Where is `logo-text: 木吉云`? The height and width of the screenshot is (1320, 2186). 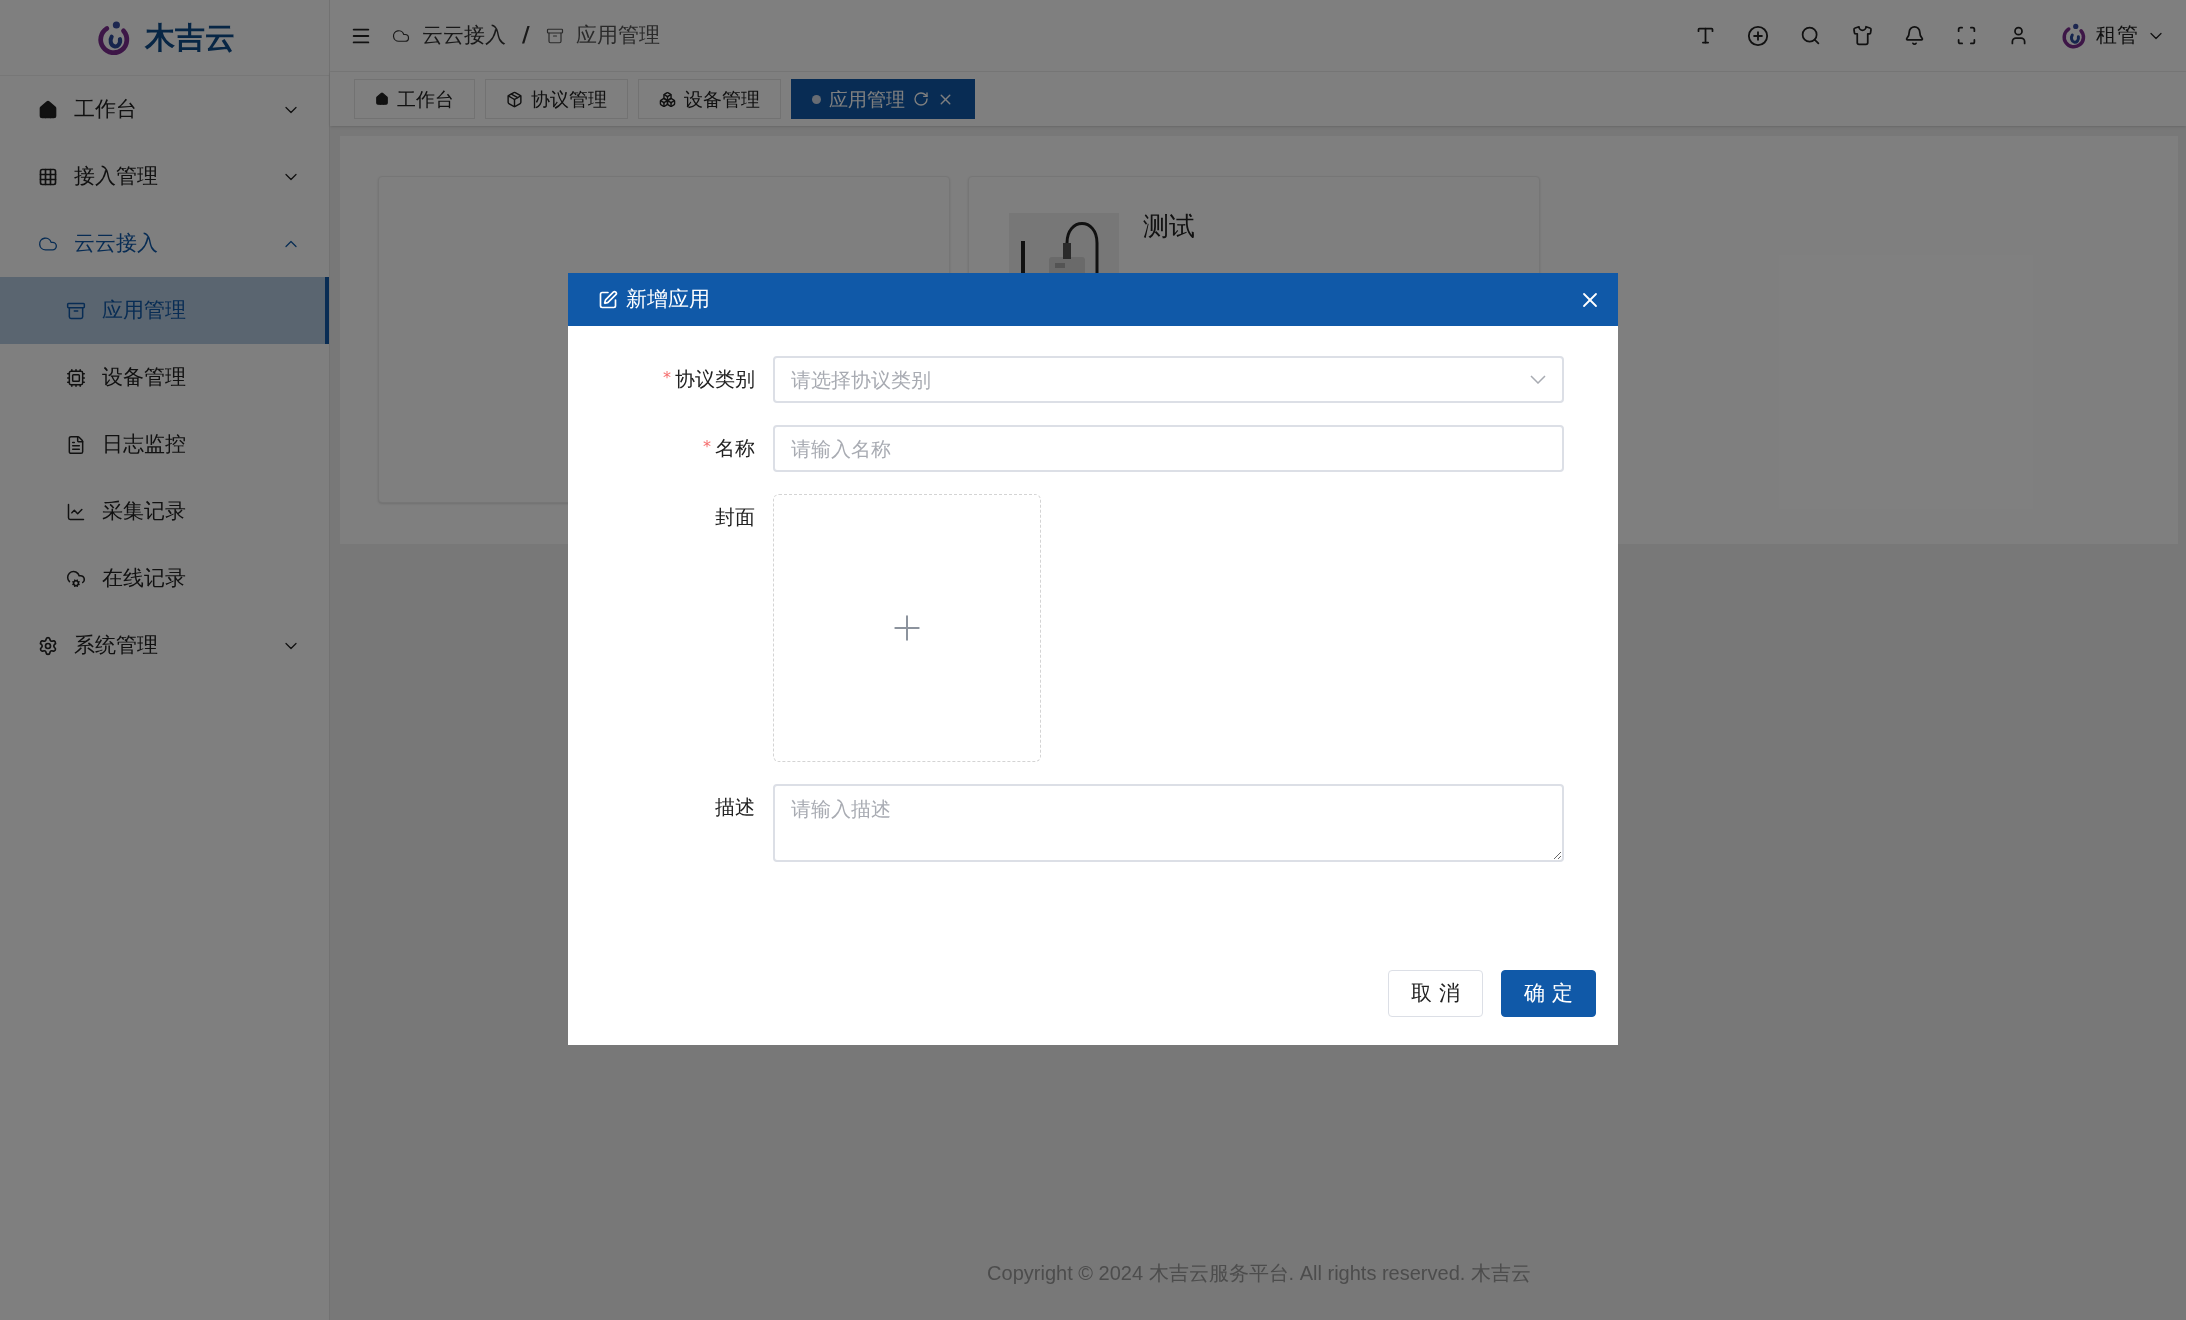 logo-text: 木吉云 is located at coordinates (189, 38).